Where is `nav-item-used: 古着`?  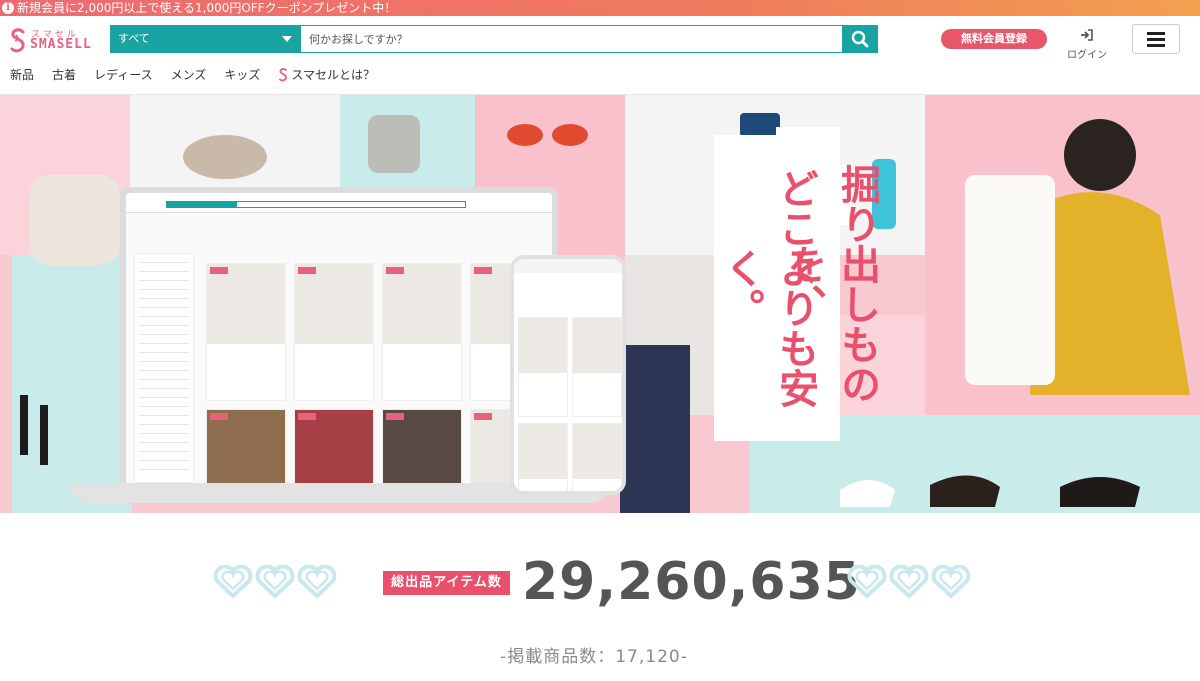
nav-item-used: 古着 is located at coordinates (64, 74).